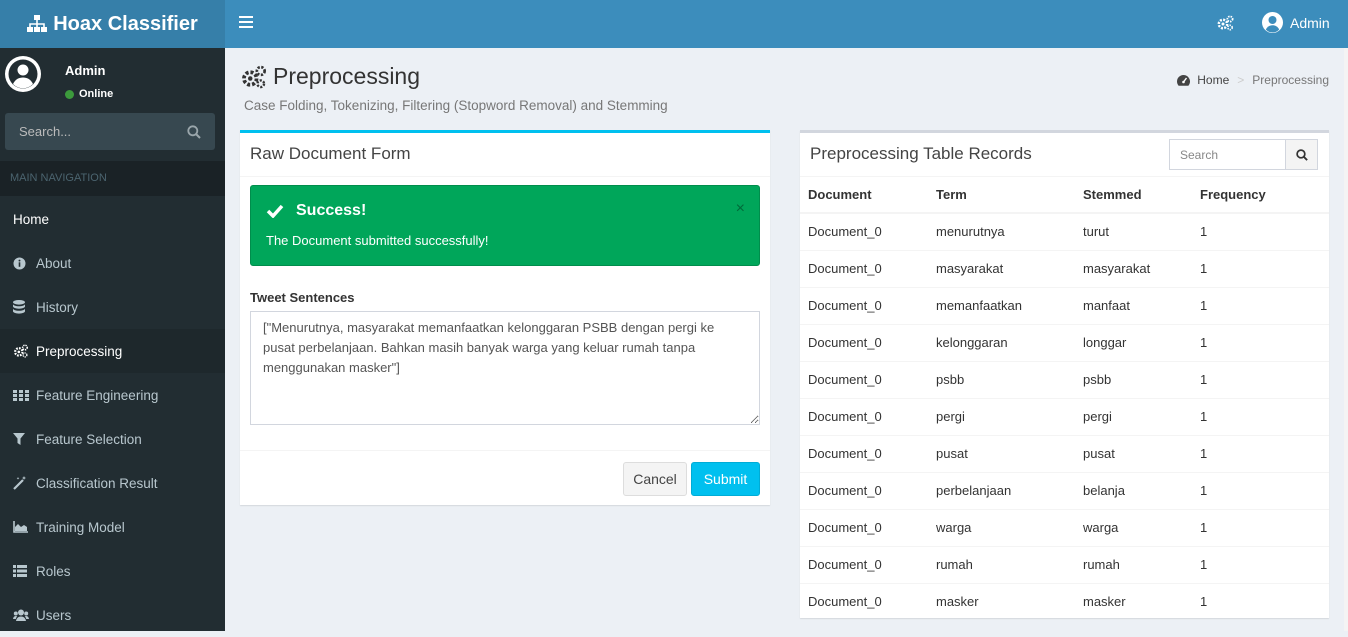 This screenshot has width=1348, height=637. Describe the element at coordinates (1001, 527) in the screenshot. I see `table-cell: warga` at that location.